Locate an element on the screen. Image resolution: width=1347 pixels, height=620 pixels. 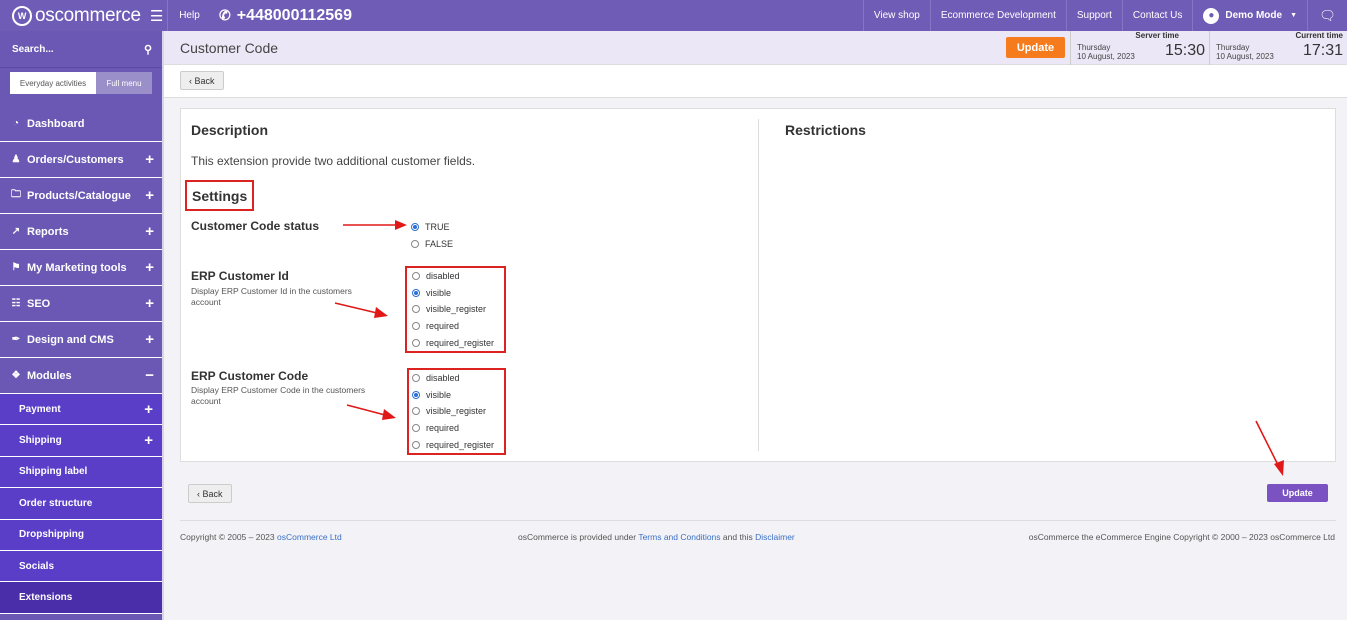
phone-number: ✆ +448000112569 is located at coordinates (281, 15).